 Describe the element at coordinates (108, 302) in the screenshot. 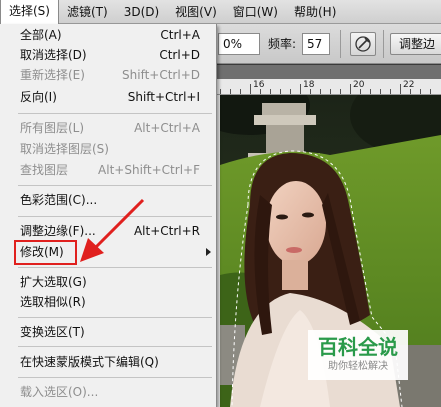

I see `menu-item-similar: 选取相似(R)` at that location.